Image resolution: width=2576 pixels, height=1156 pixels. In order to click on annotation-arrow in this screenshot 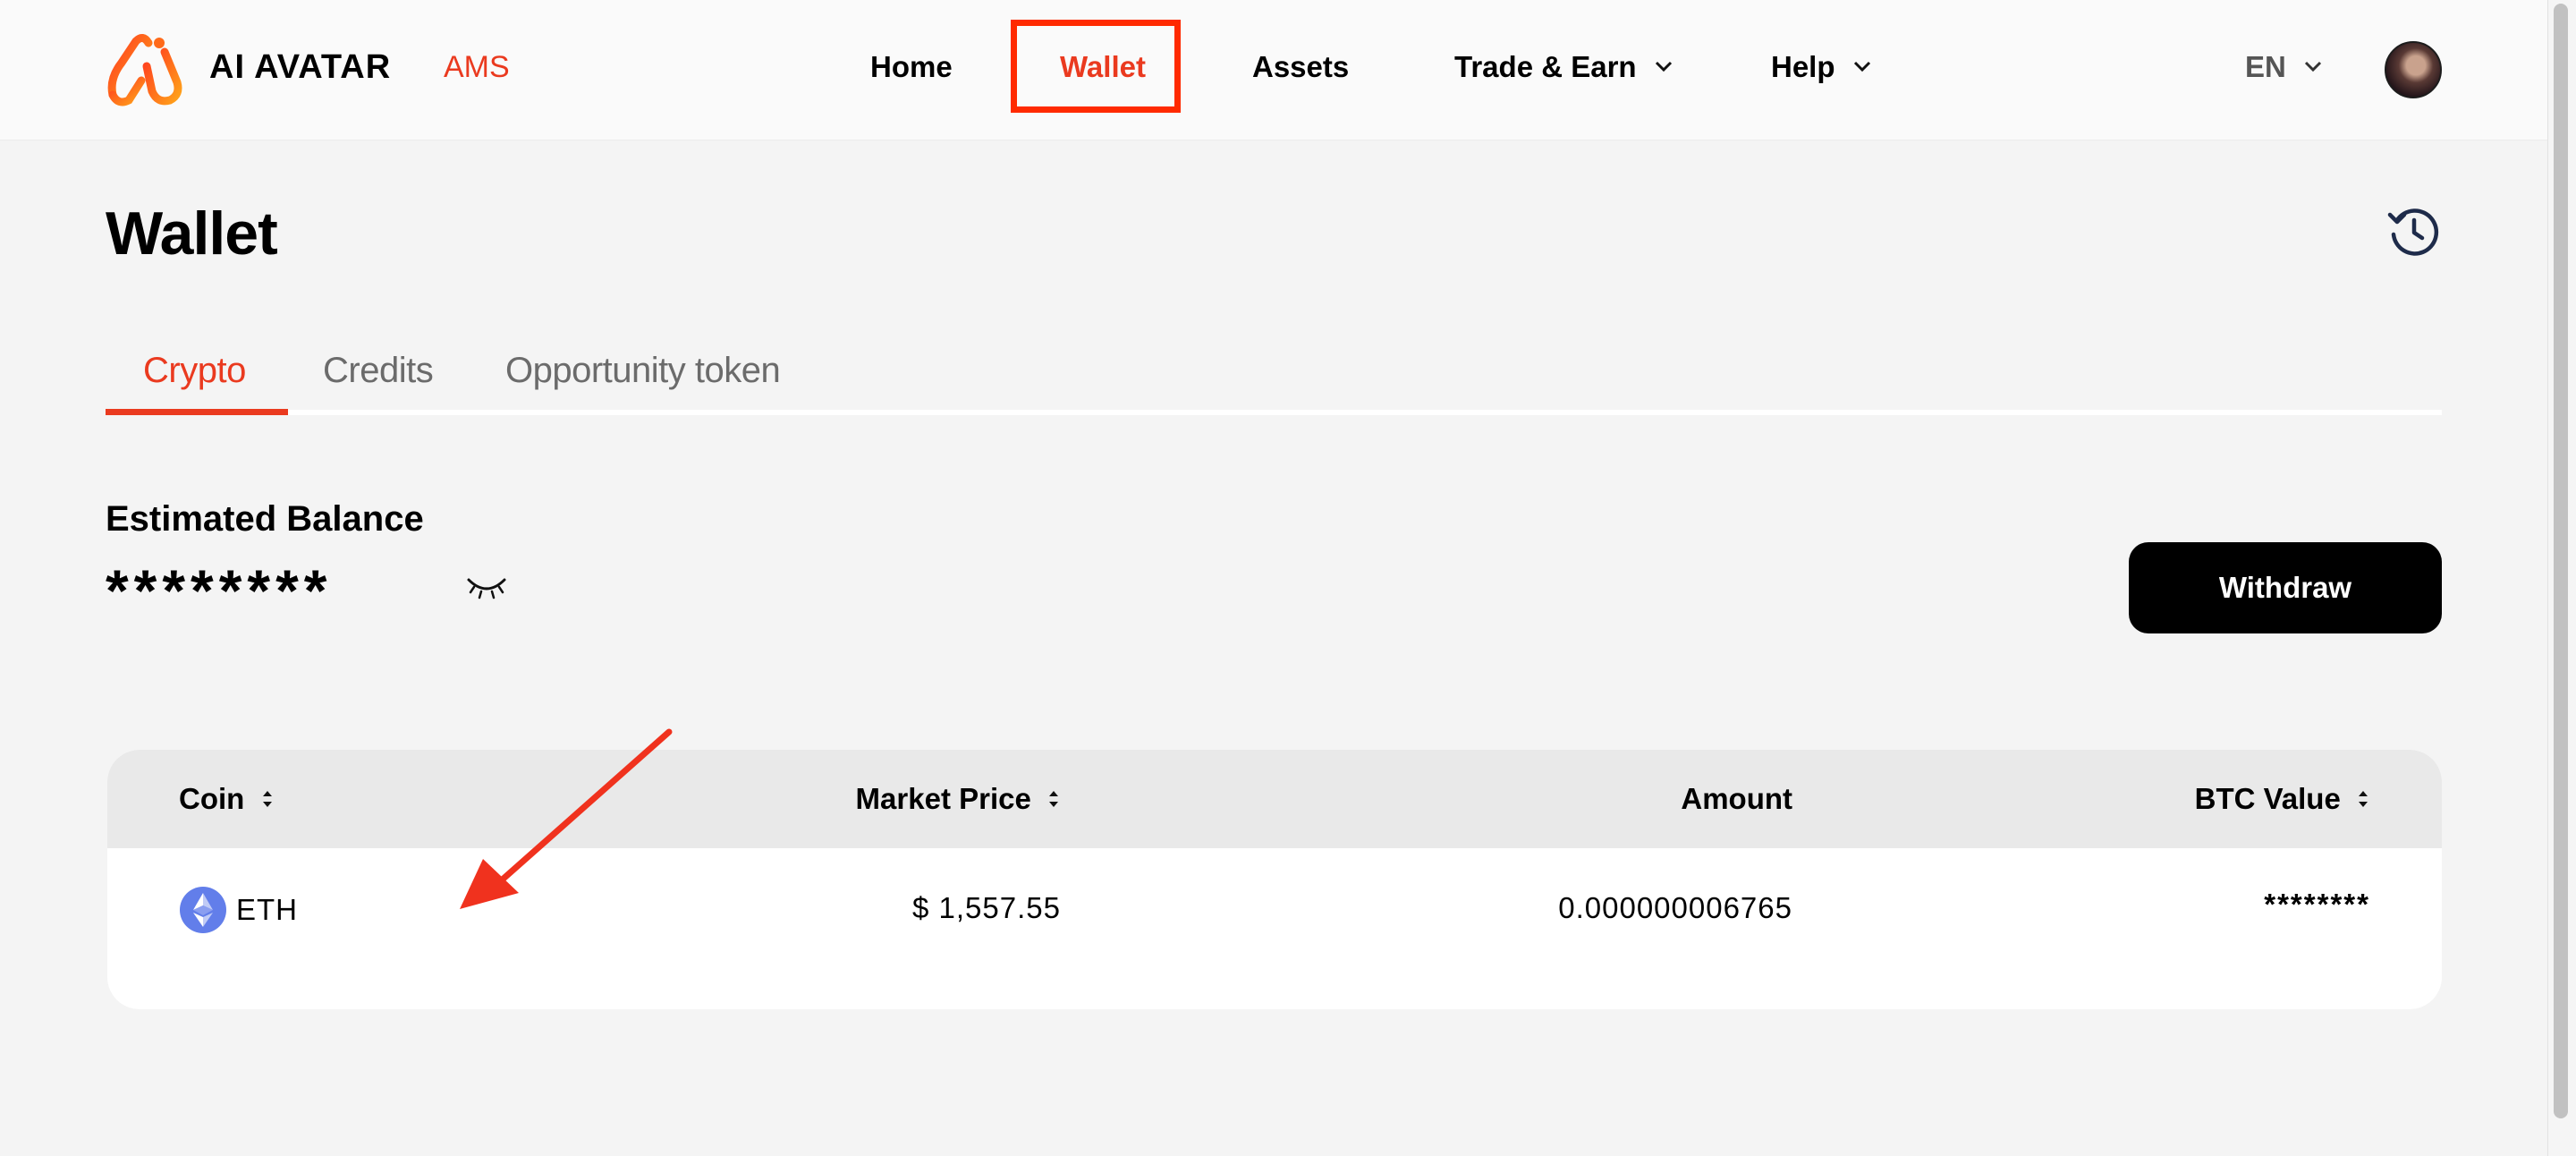, I will do `click(566, 819)`.